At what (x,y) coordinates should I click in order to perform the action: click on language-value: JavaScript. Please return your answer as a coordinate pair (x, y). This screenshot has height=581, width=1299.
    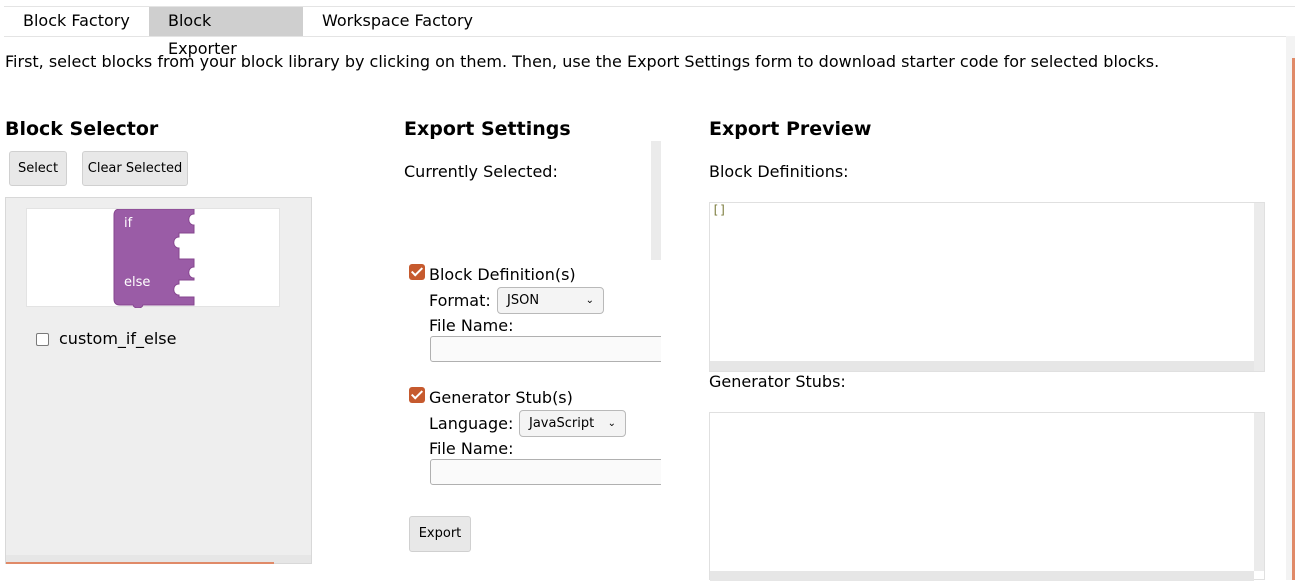
    Looking at the image, I should click on (562, 423).